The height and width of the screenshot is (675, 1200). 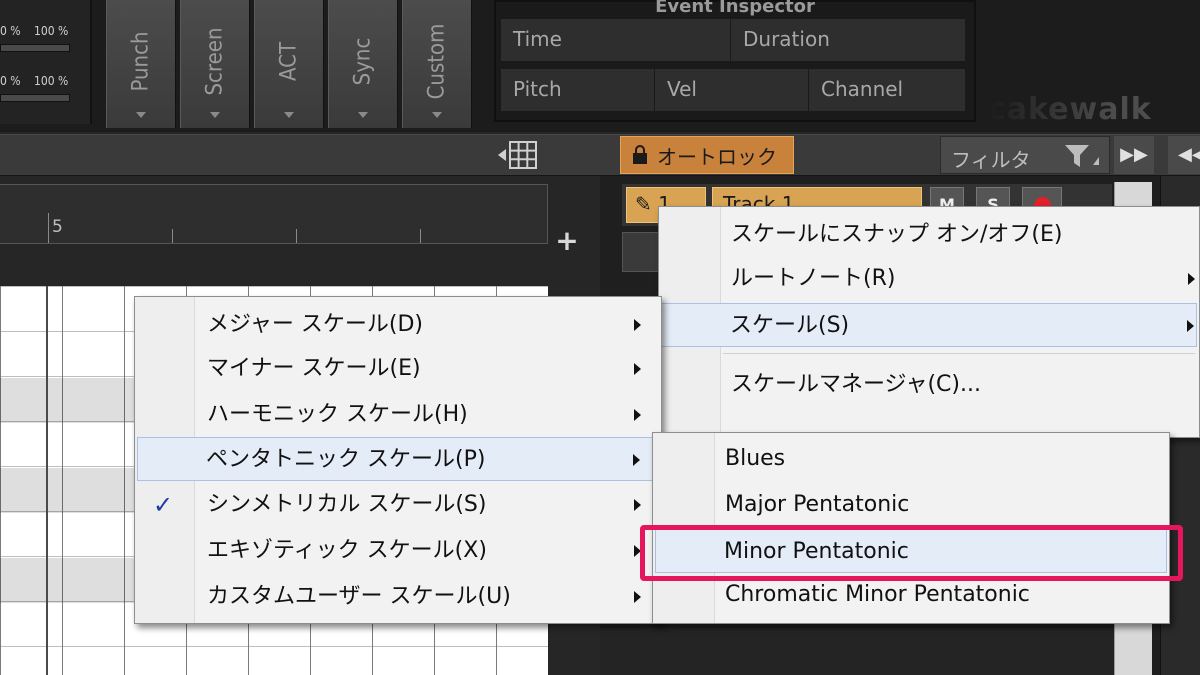 I want to click on menu-item-harmonic-scale: ハーモニック スケール(H), so click(x=398, y=415).